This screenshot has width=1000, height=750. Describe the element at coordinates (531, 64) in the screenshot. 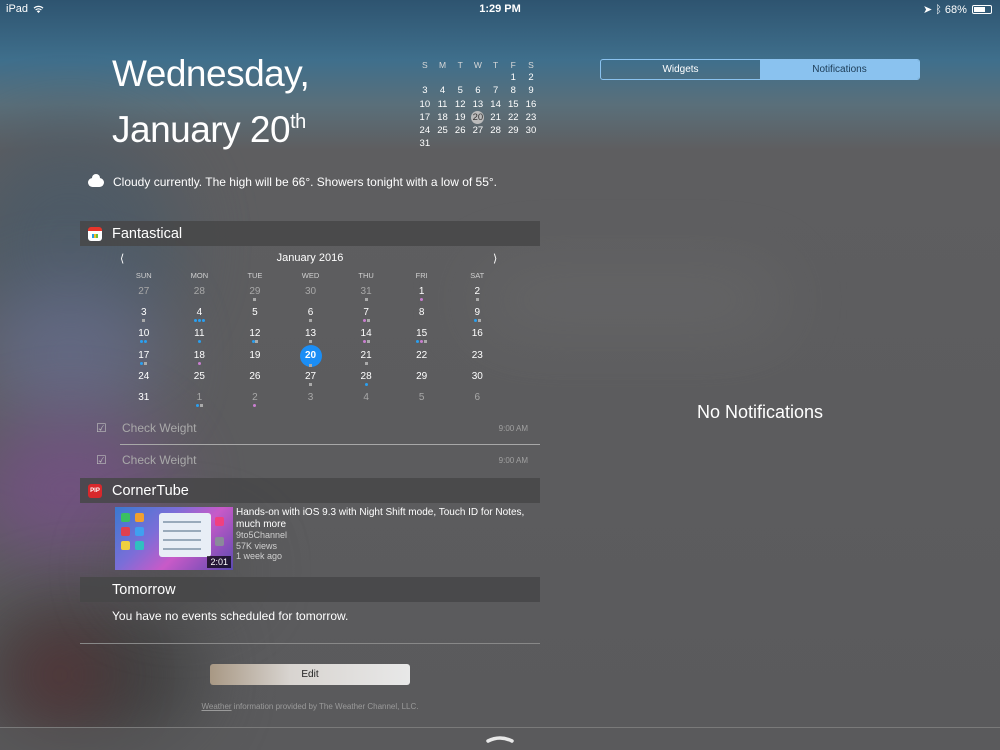

I see `mini-calendar-weekday: S` at that location.